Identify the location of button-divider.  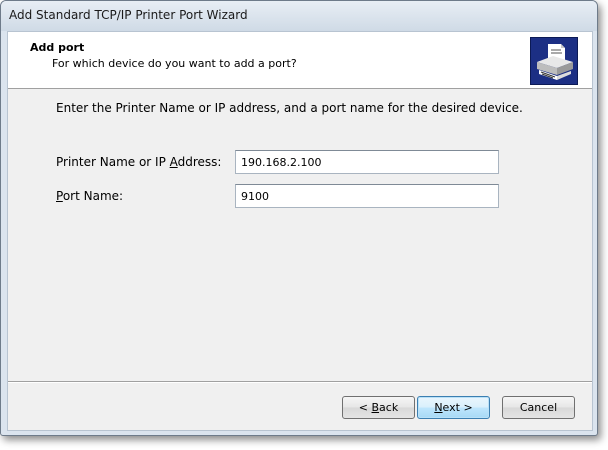
(300, 382).